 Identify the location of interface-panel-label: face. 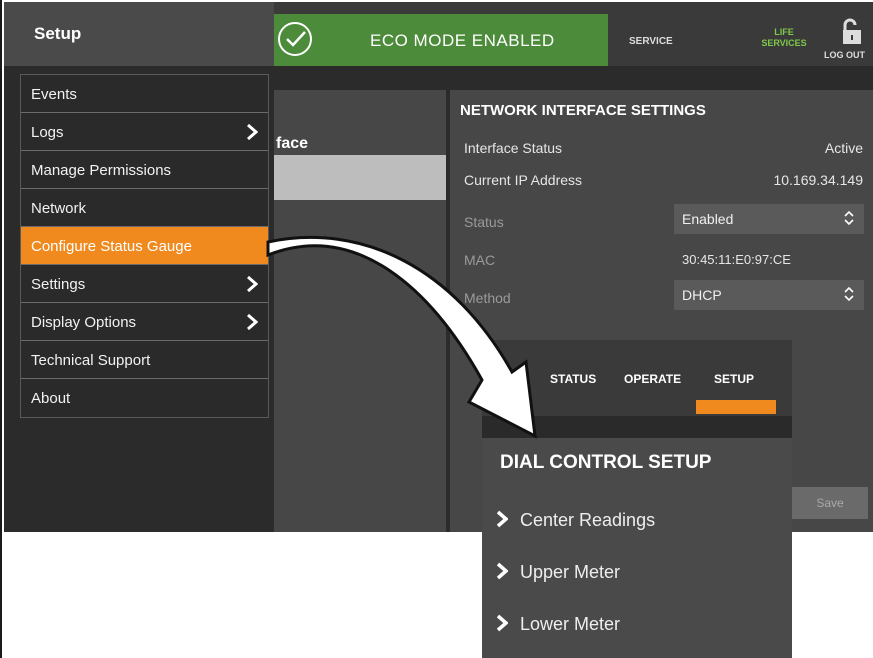
(292, 143).